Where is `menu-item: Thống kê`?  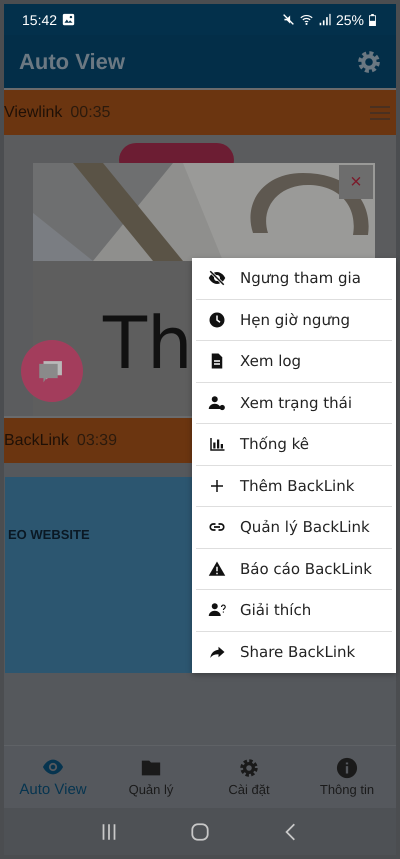 menu-item: Thống kê is located at coordinates (294, 445).